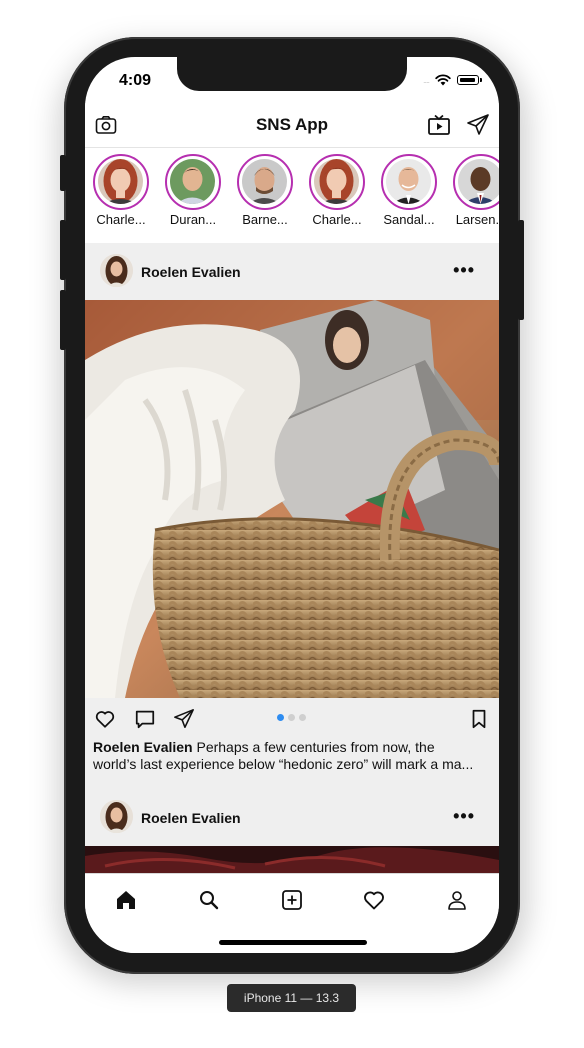 This screenshot has width=584, height=1048. Describe the element at coordinates (184, 719) in the screenshot. I see `share-icon` at that location.